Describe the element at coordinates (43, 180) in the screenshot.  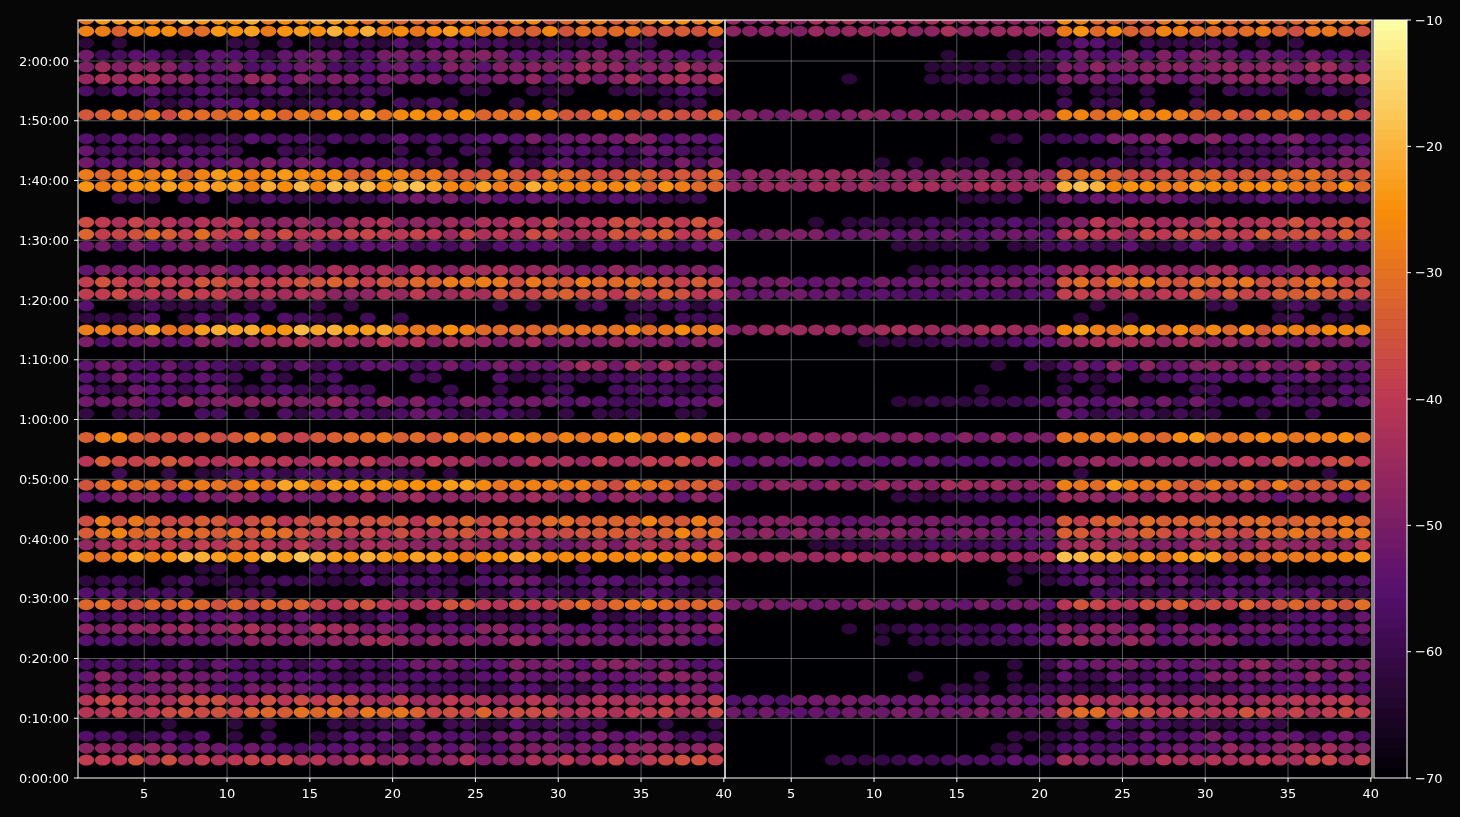
I see `y-tick-label: 1:40:00` at that location.